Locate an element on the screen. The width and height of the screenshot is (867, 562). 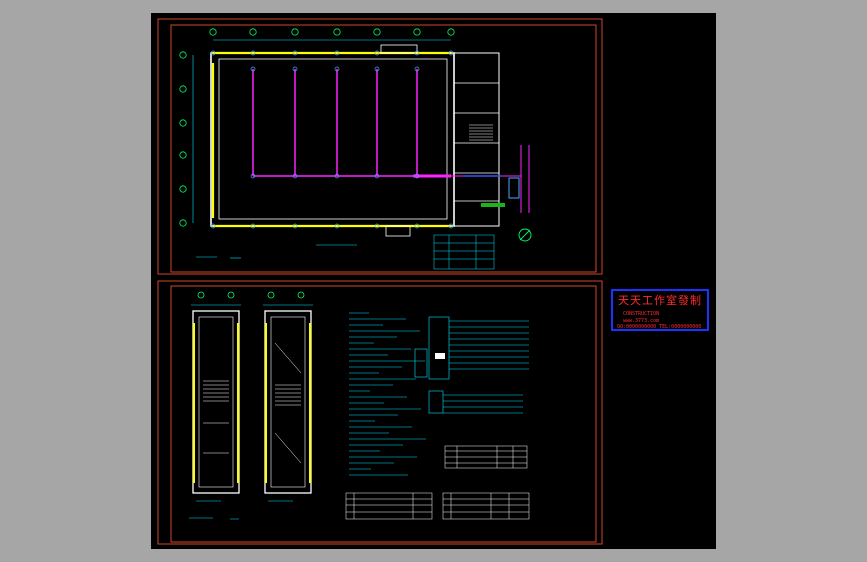
panel-icon is located at coordinates (440, 356).